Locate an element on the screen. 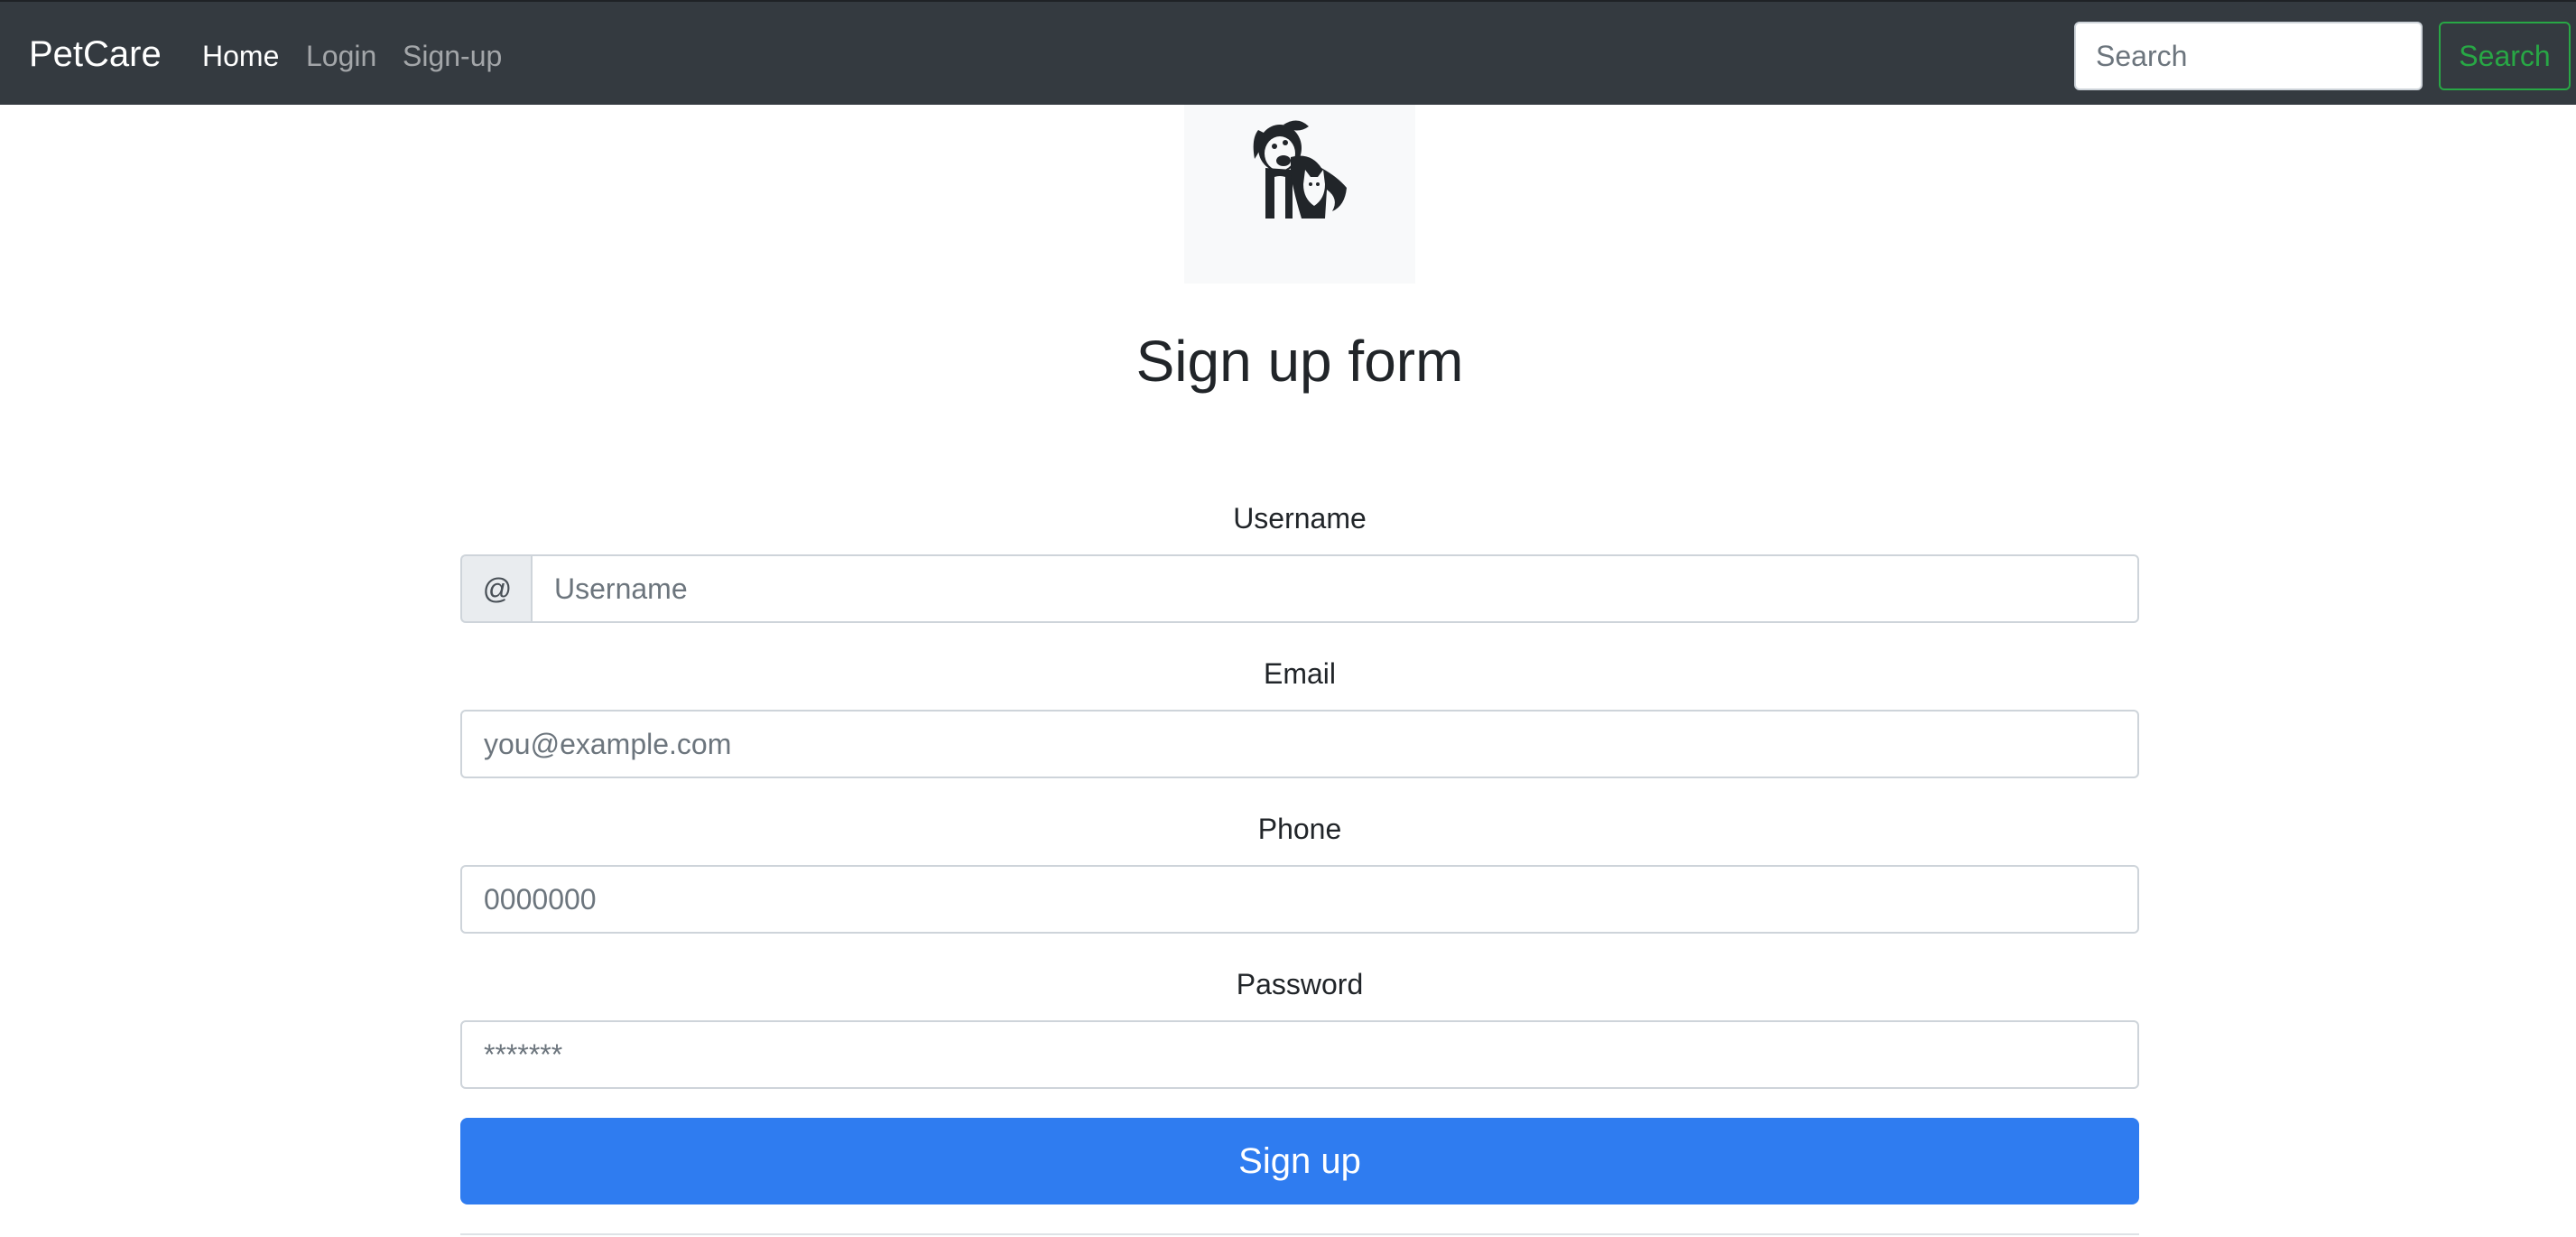 This screenshot has width=2576, height=1237. nav-link-home: Home is located at coordinates (240, 56).